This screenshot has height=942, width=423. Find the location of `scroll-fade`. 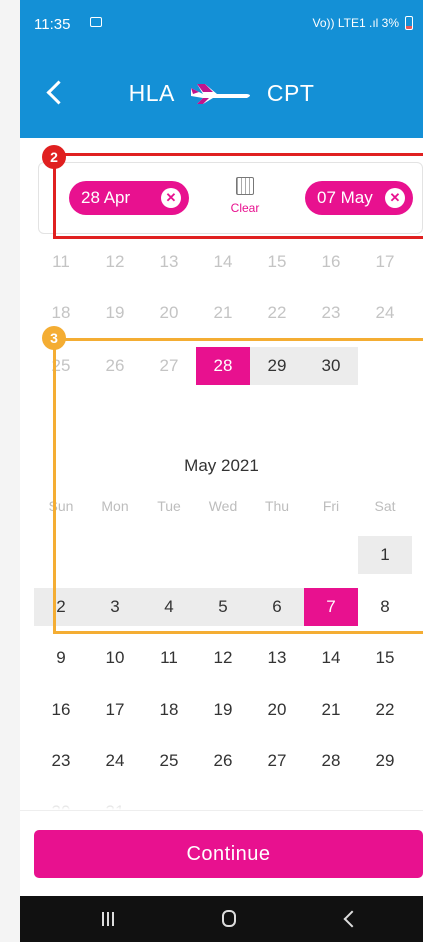

scroll-fade is located at coordinates (221, 795).